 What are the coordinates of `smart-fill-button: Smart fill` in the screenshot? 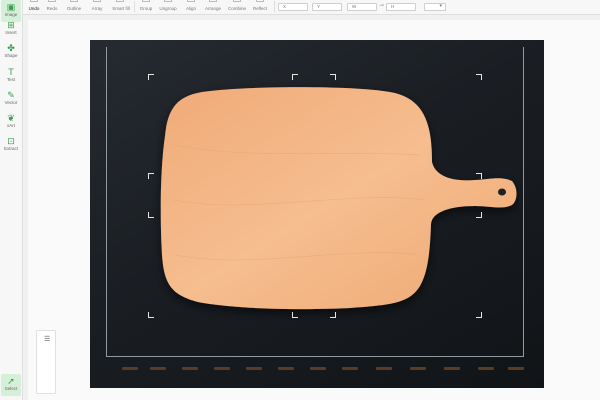 It's located at (121, 7).